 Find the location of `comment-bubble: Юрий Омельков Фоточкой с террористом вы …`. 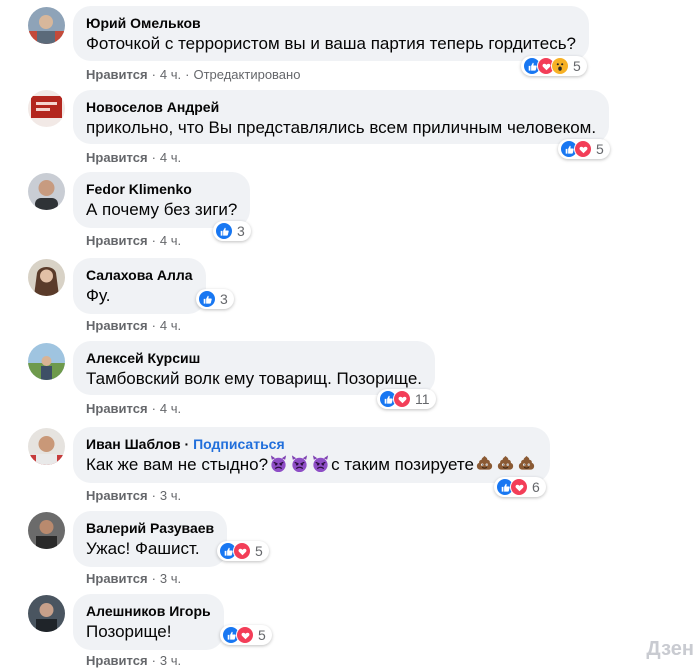

comment-bubble: Юрий Омельков Фоточкой с террористом вы … is located at coordinates (331, 33).